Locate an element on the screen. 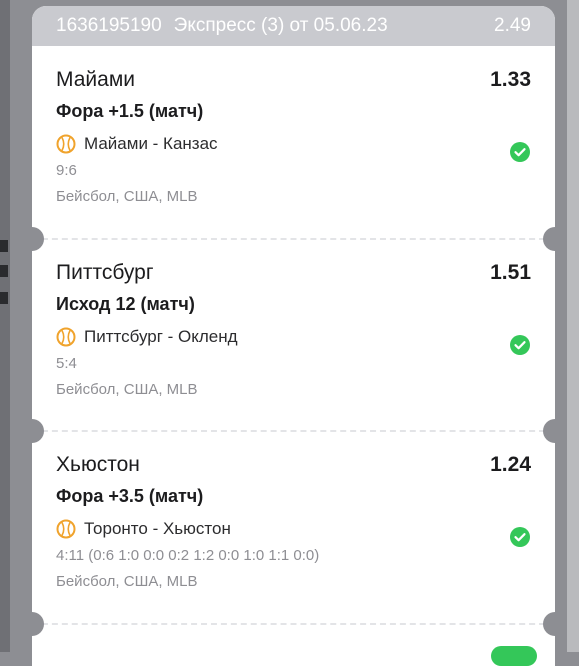  bet-match: Торонто - Хьюстон is located at coordinates (157, 528).